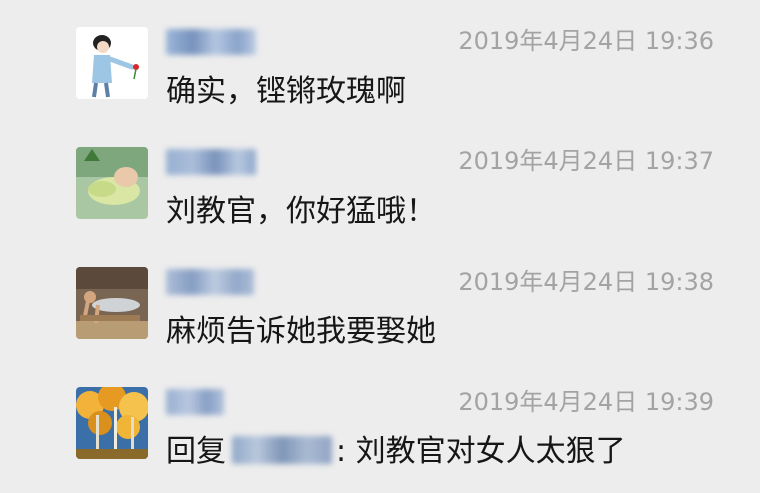 This screenshot has width=760, height=493. What do you see at coordinates (196, 451) in the screenshot?
I see `reply-prefix: 回复` at bounding box center [196, 451].